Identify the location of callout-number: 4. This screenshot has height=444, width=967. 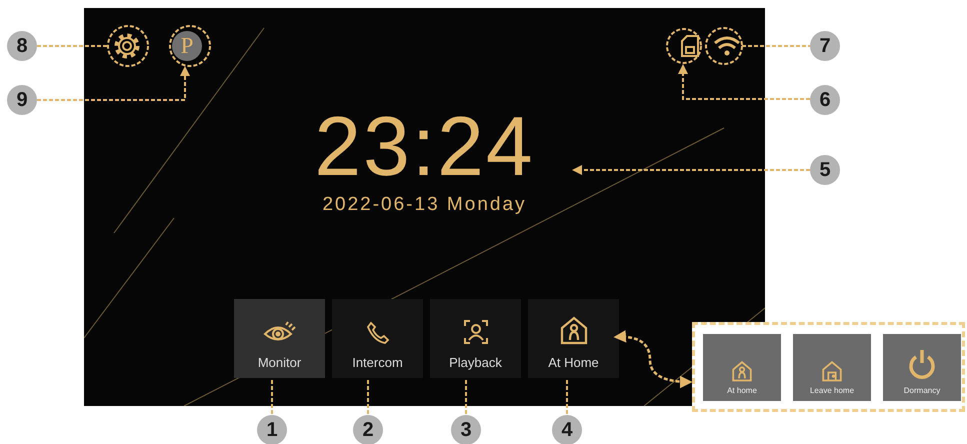
(567, 429).